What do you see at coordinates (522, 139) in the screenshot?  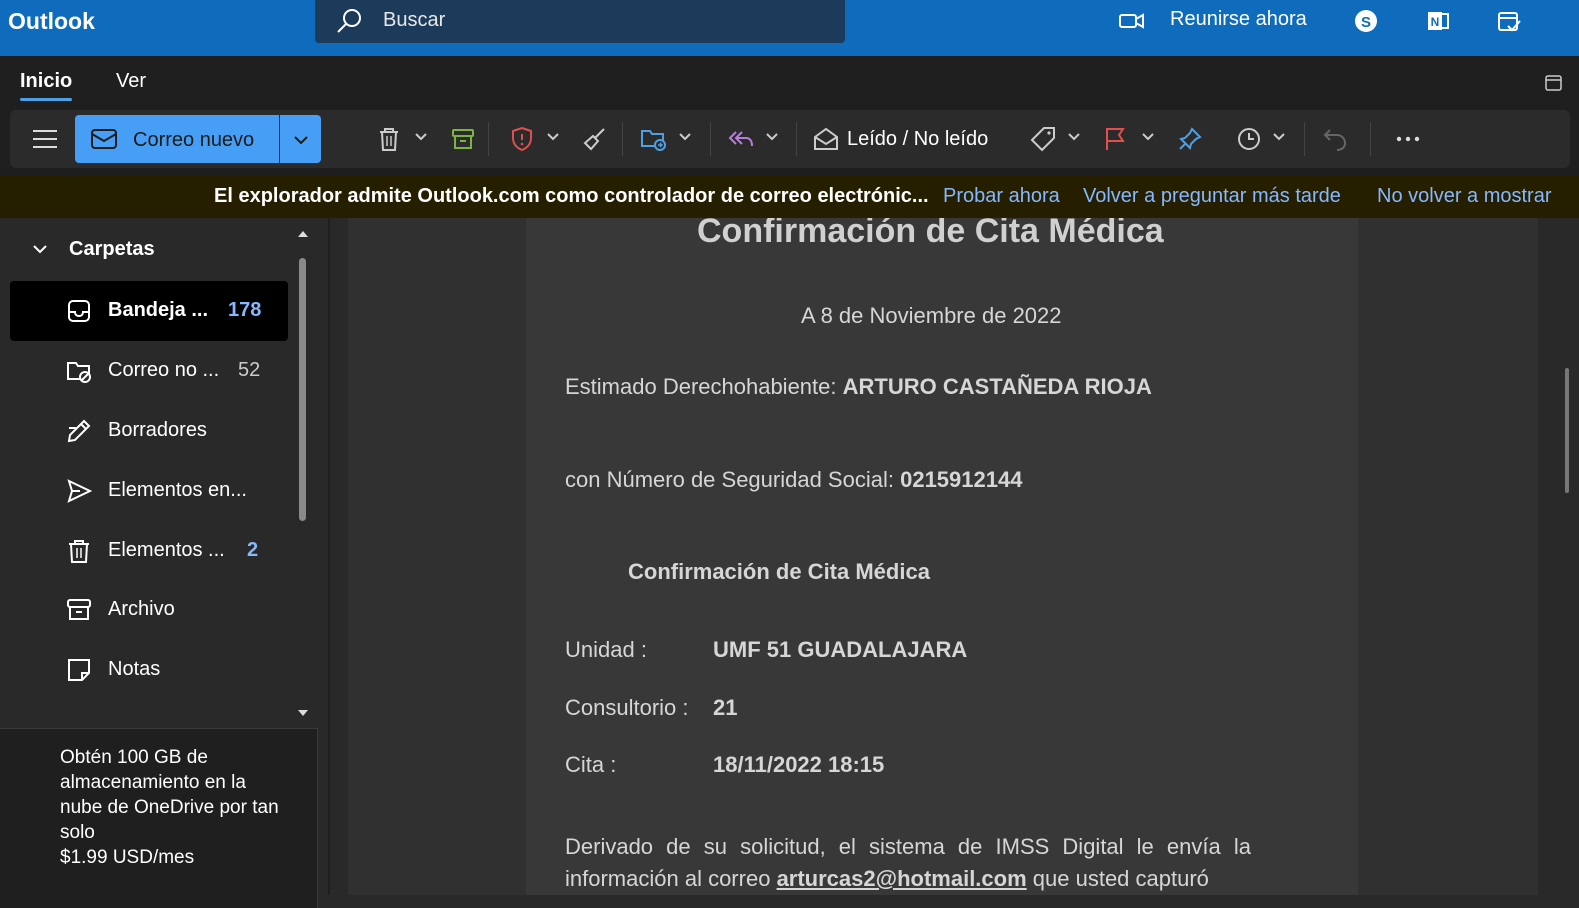 I see `report-shield-icon` at bounding box center [522, 139].